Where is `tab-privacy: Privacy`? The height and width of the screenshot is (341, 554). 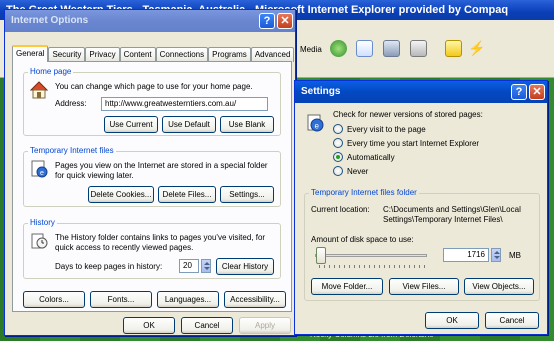 tab-privacy: Privacy is located at coordinates (102, 54).